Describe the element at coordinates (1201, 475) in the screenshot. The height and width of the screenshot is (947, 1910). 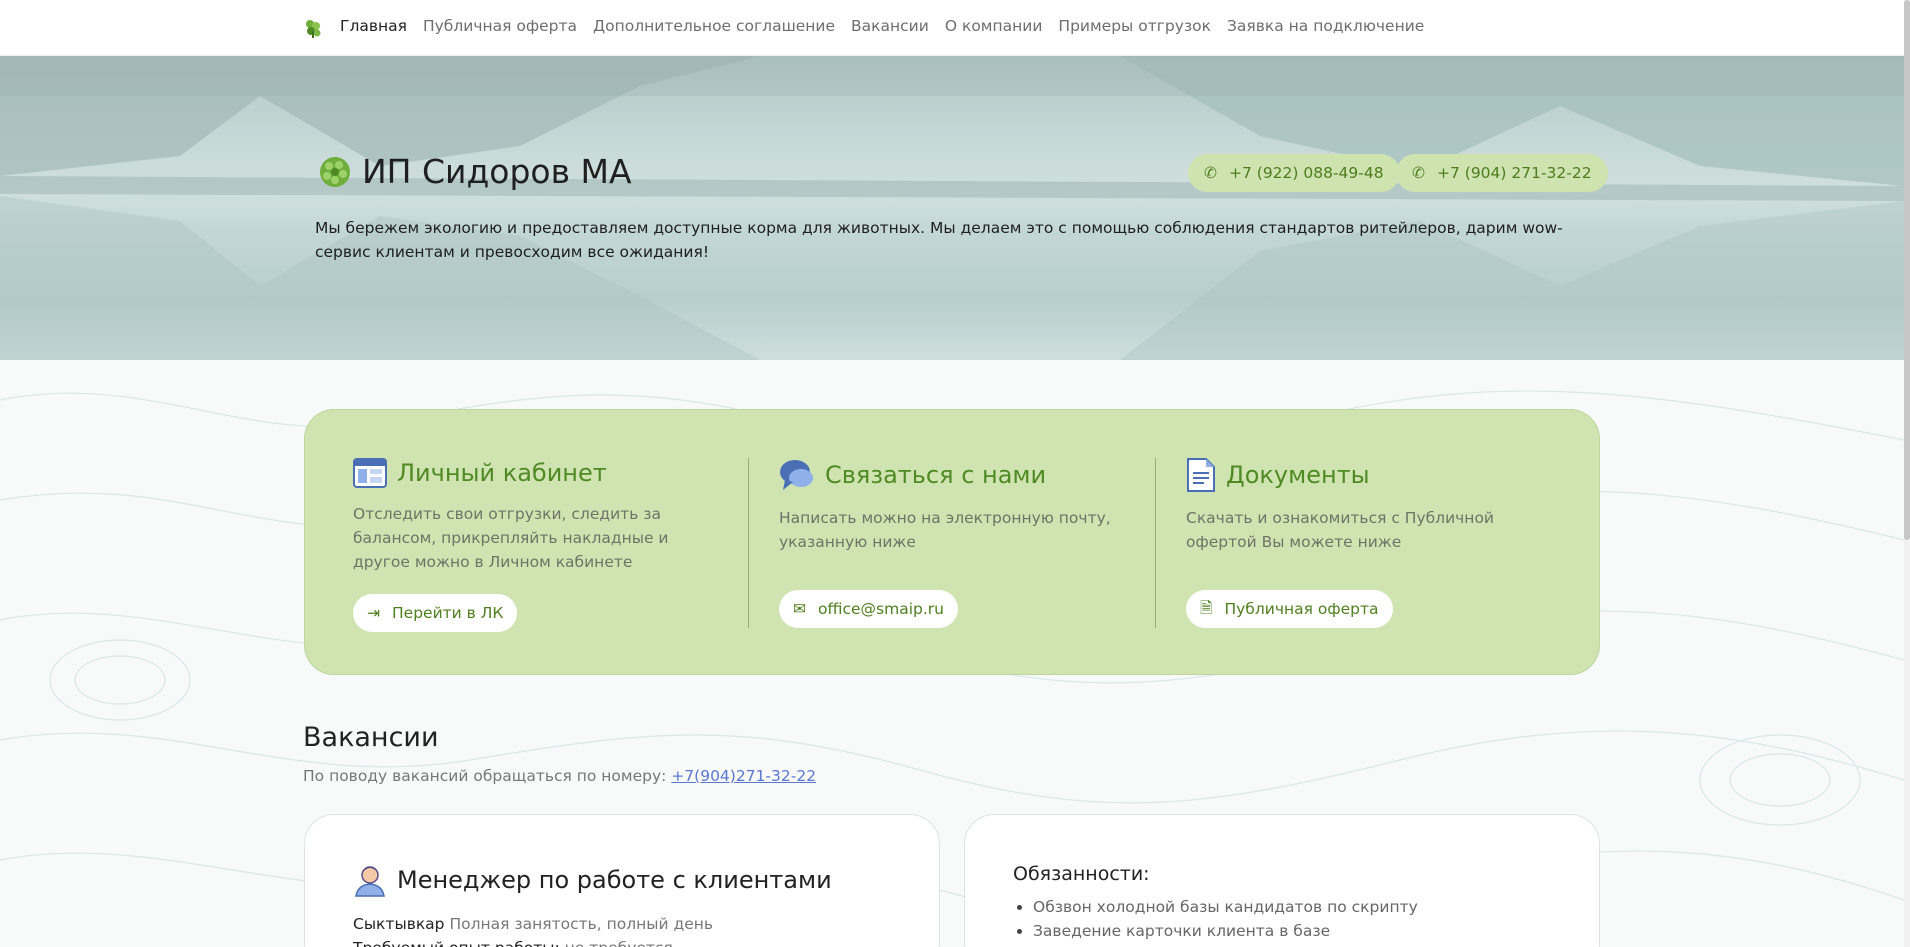
I see `document-icon` at that location.